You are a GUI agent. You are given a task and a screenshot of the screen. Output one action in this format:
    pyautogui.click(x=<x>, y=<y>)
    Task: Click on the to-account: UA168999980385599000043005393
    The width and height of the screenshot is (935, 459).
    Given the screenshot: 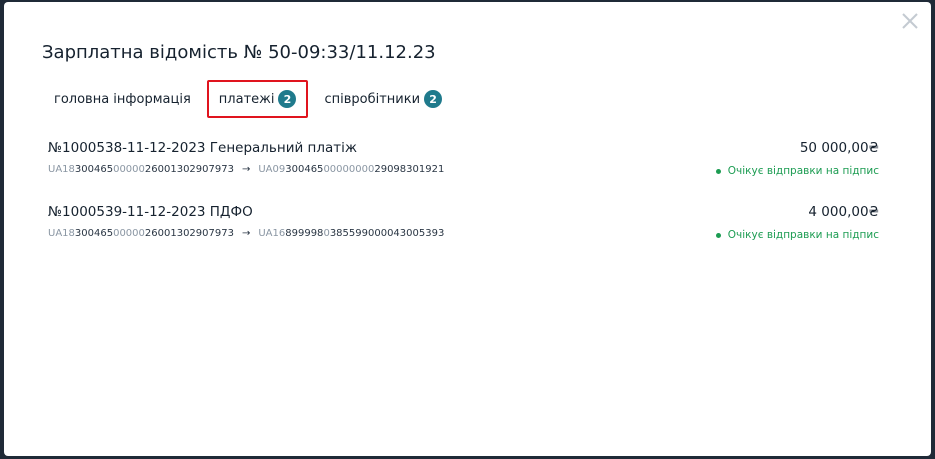 What is the action you would take?
    pyautogui.click(x=351, y=233)
    